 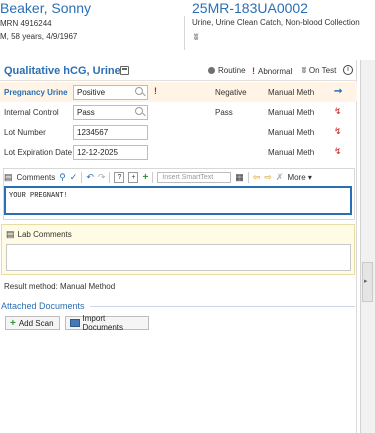 I want to click on add-scan-label: Add Scan, so click(x=36, y=323).